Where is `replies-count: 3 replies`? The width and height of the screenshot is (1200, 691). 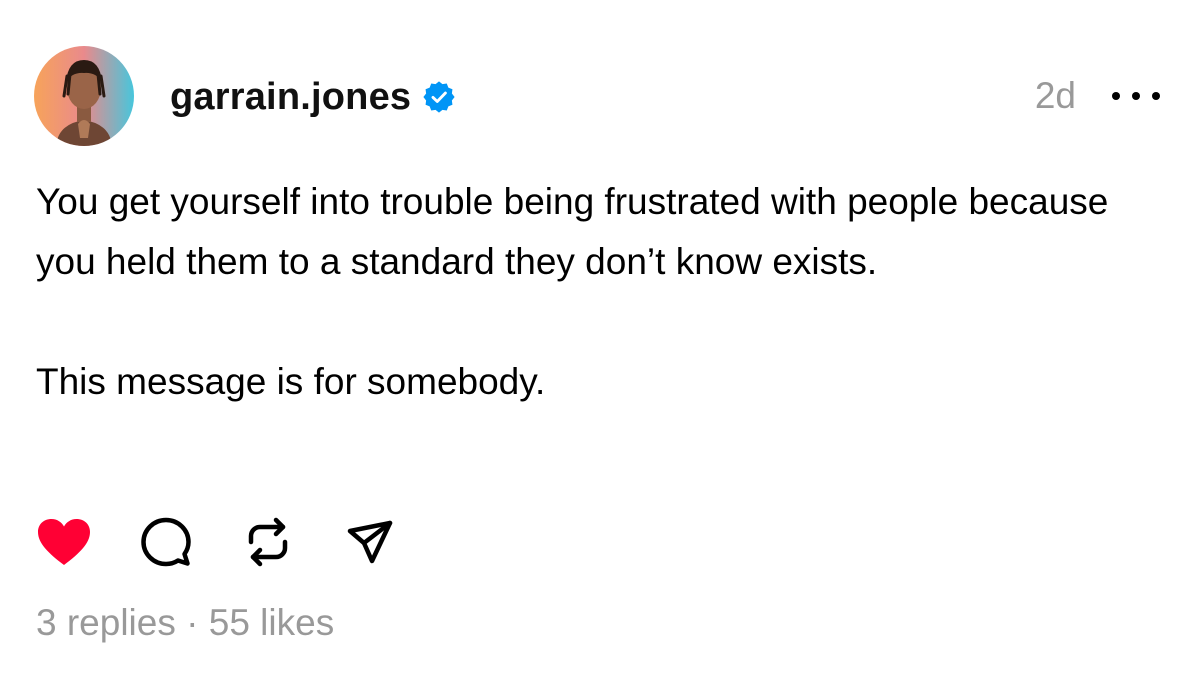
replies-count: 3 replies is located at coordinates (106, 622).